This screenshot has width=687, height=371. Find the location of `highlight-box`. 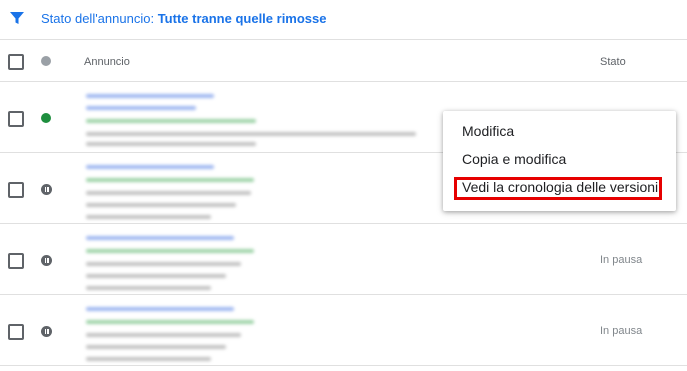

highlight-box is located at coordinates (558, 188).